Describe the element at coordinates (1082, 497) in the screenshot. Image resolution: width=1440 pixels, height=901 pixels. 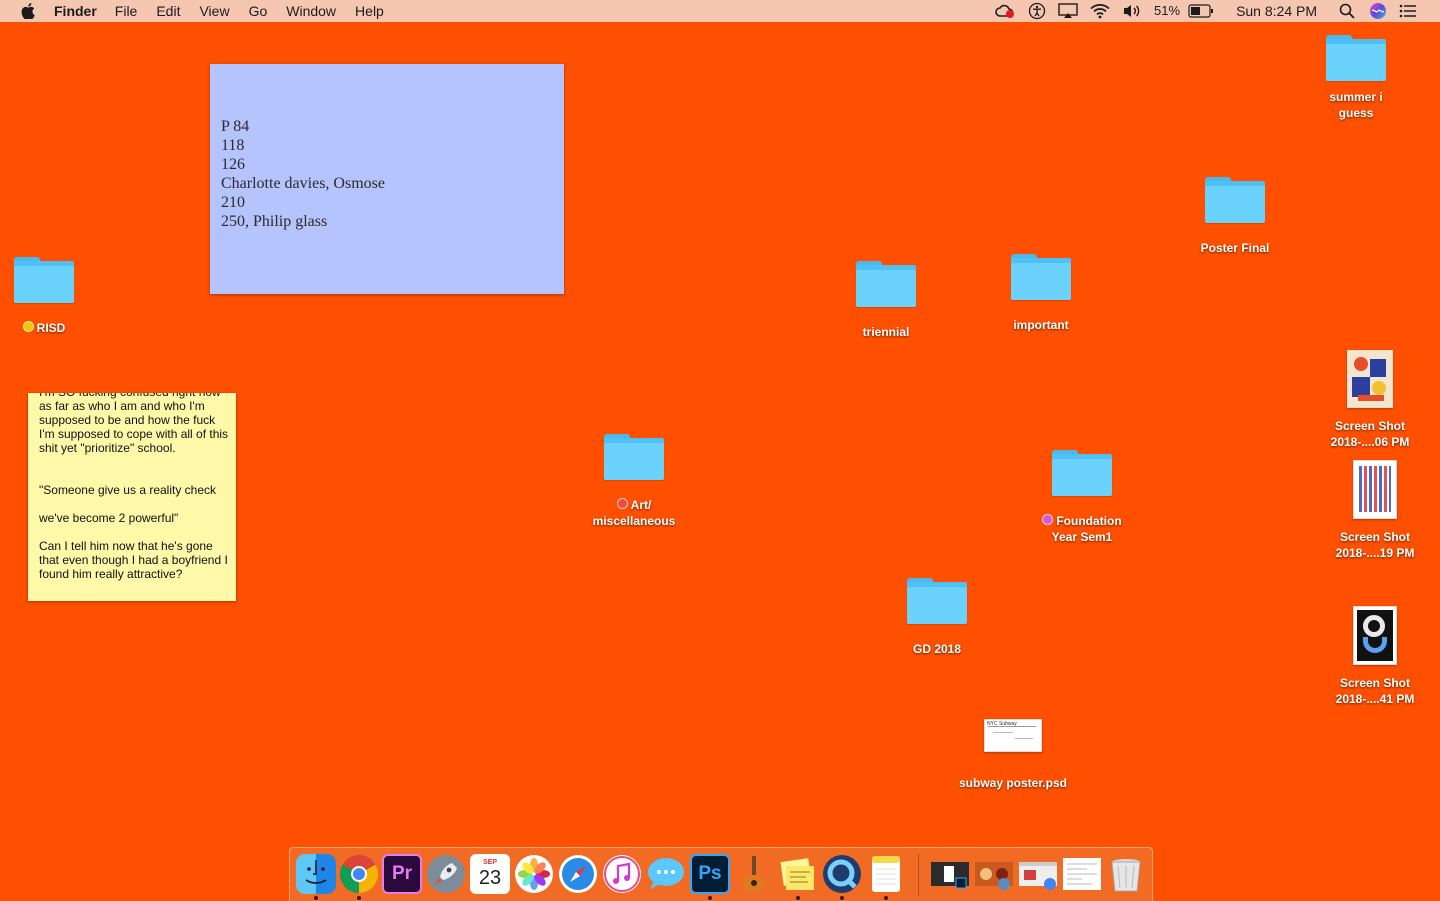
I see `folder-foundation-year-sem1: Foundation Year Sem1` at that location.